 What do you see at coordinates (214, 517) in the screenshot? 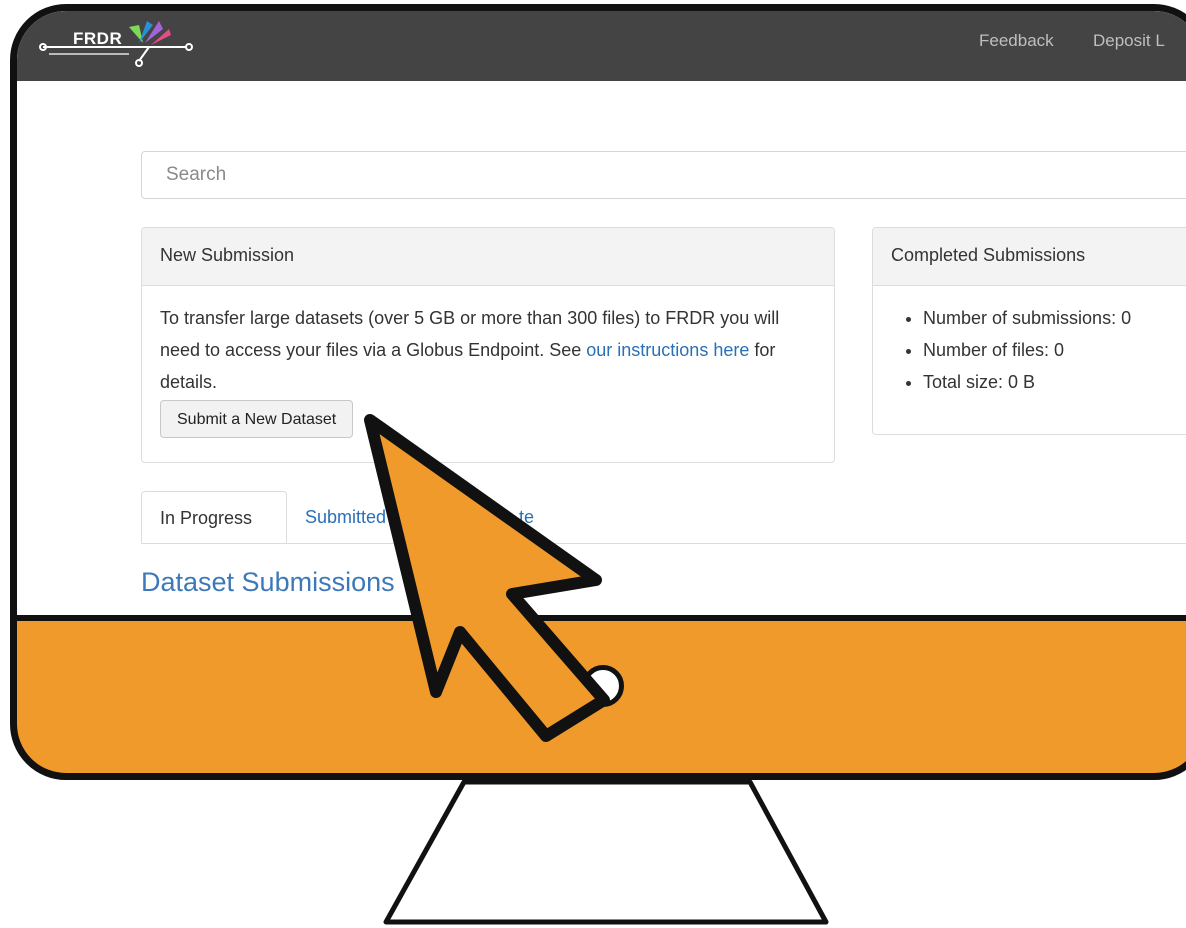
I see `tab-in-progress: In Progress` at bounding box center [214, 517].